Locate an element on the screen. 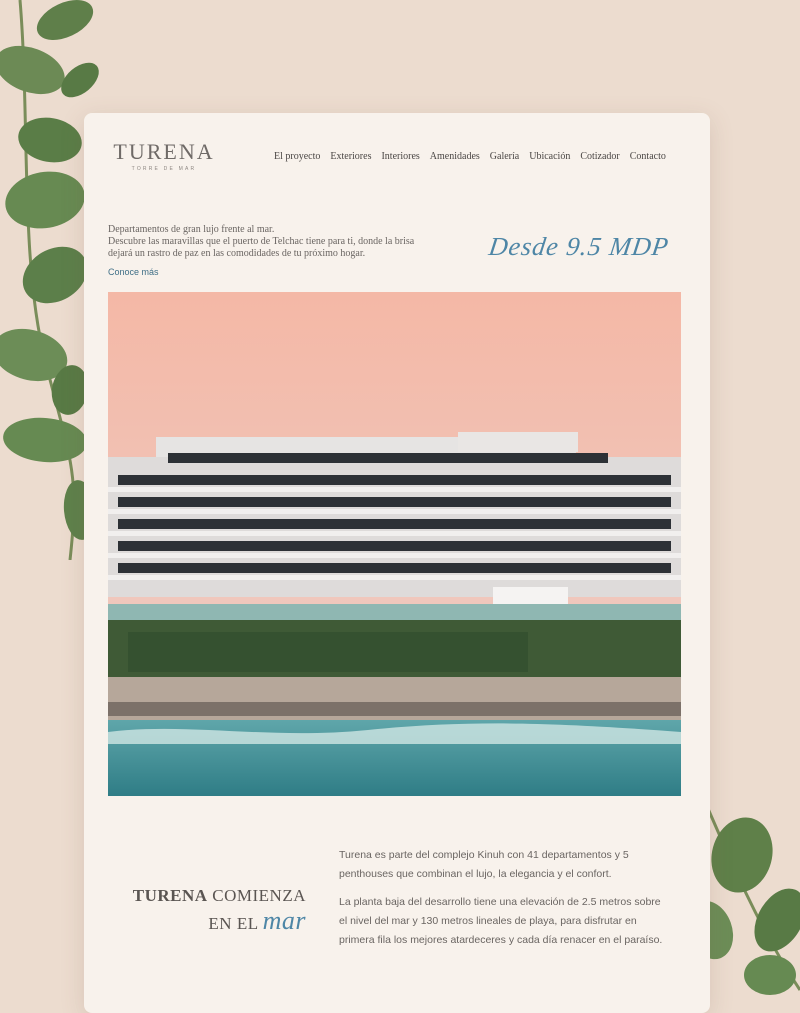 This screenshot has width=800, height=1013. heading-brand: TURENA is located at coordinates (170, 895).